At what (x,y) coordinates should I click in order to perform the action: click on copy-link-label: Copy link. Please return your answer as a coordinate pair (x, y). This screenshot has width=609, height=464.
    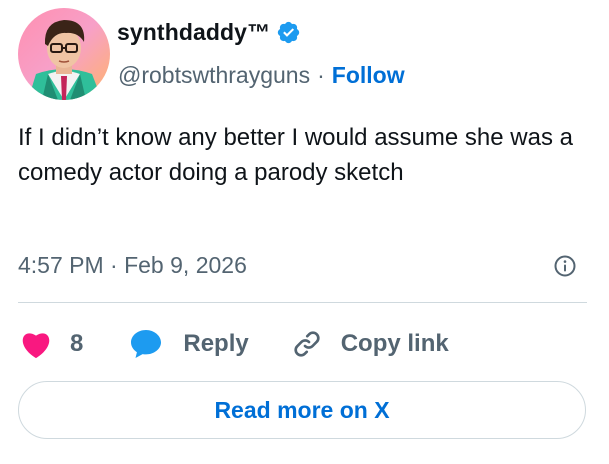
    Looking at the image, I should click on (394, 343).